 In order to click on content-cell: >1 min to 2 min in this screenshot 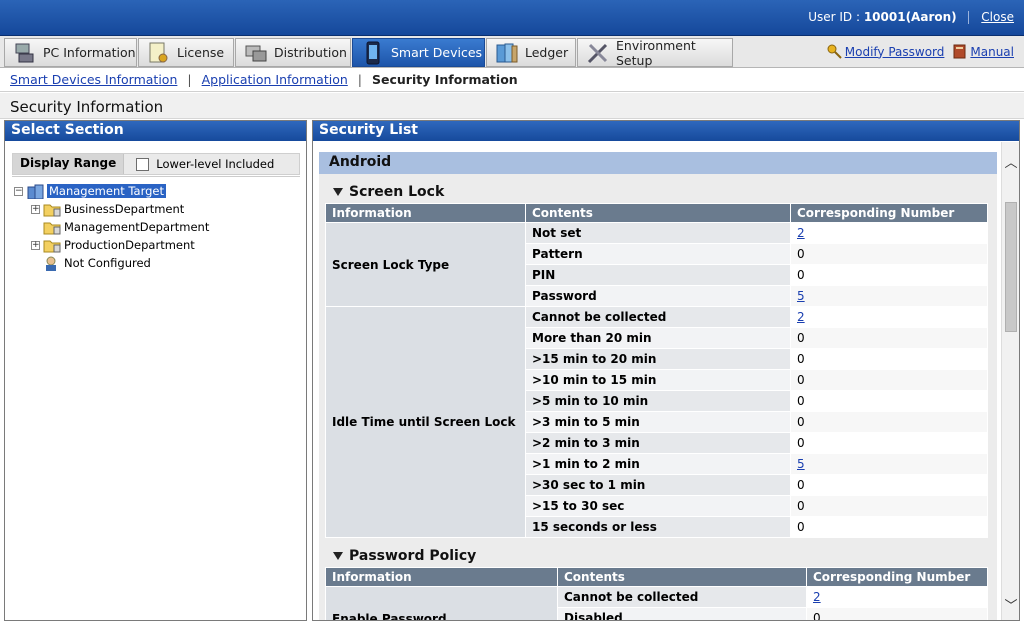, I will do `click(658, 464)`.